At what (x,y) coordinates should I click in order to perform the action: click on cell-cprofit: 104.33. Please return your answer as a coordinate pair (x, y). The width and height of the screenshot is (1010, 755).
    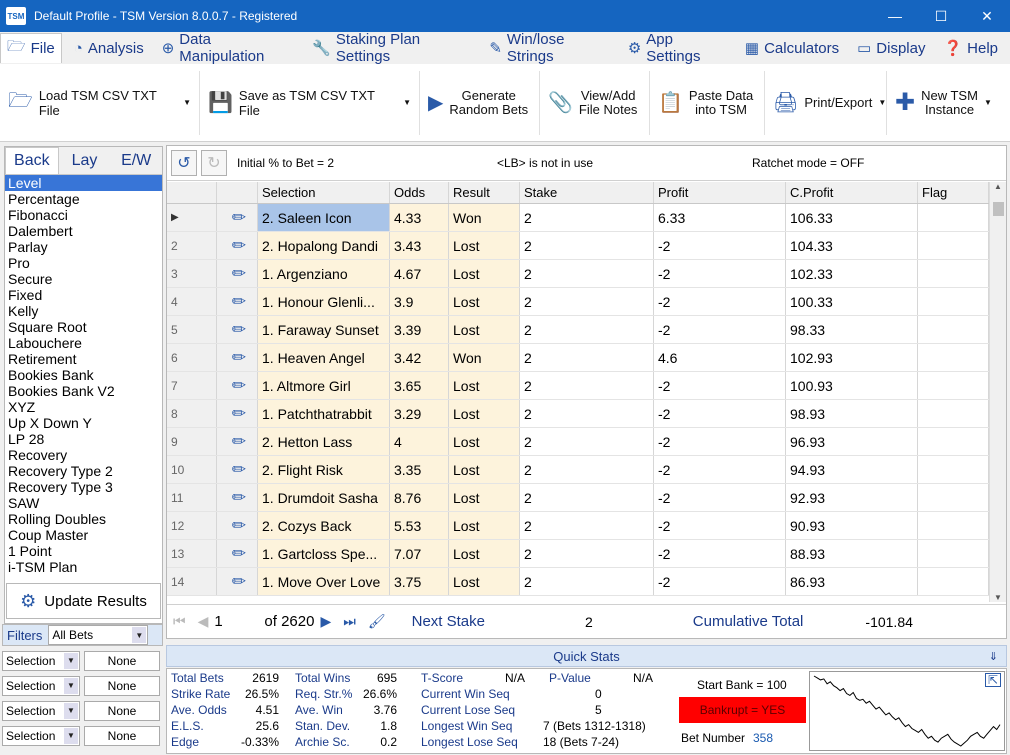
    Looking at the image, I should click on (852, 245).